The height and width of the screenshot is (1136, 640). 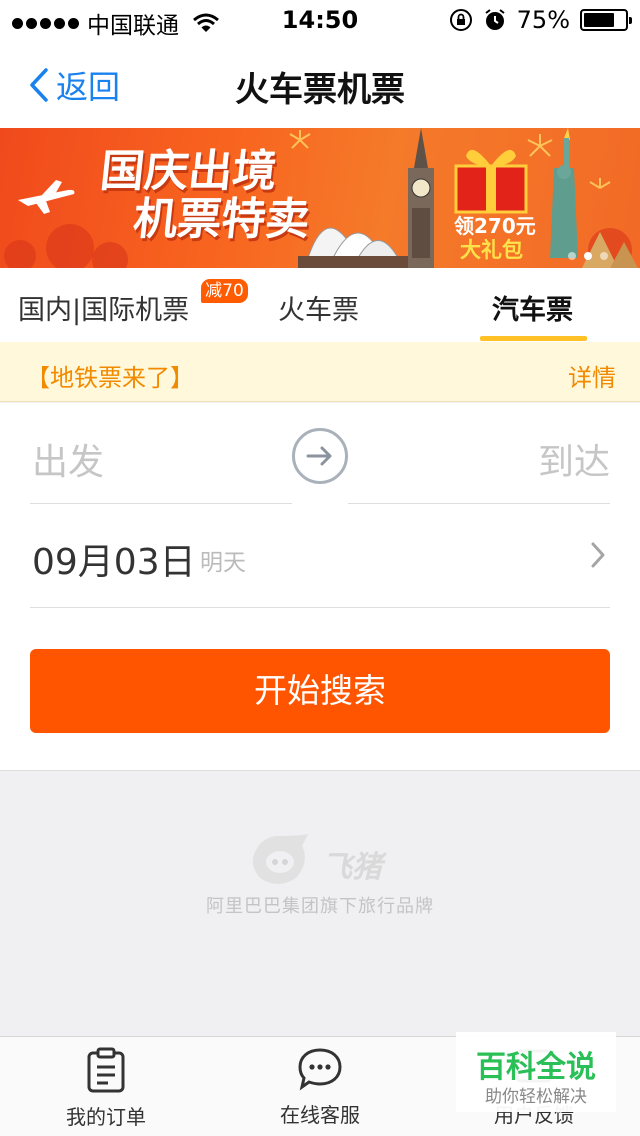 What do you see at coordinates (103, 307) in the screenshot?
I see `tab-flights: 国内|国际机票` at bounding box center [103, 307].